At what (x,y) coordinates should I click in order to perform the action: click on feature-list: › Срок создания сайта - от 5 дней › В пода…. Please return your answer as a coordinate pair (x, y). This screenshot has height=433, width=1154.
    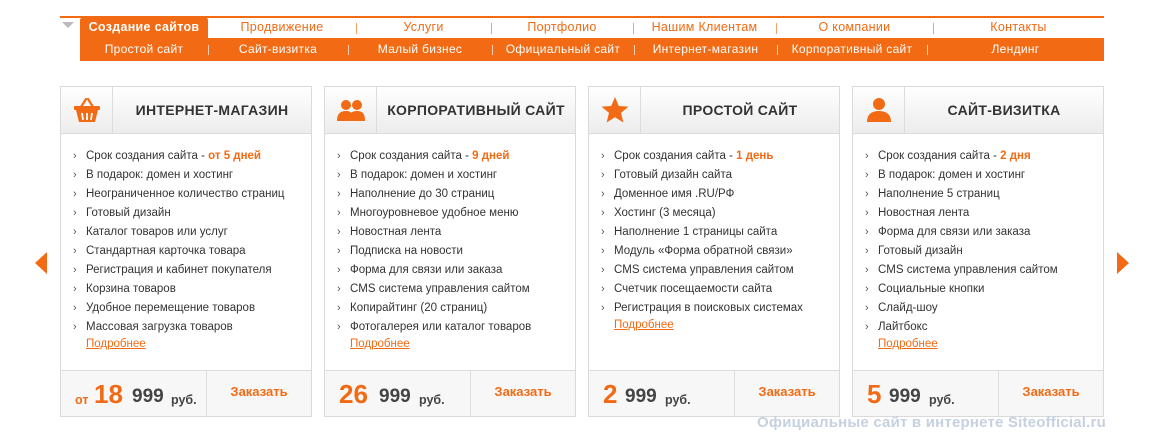
    Looking at the image, I should click on (189, 242).